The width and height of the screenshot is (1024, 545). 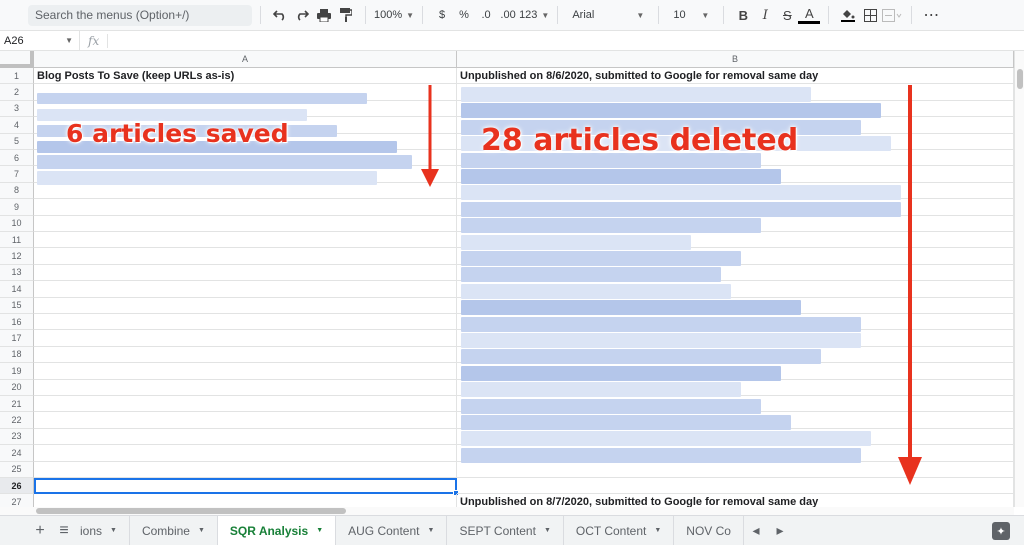 I want to click on horizontal-scrollbar, so click(x=507, y=511).